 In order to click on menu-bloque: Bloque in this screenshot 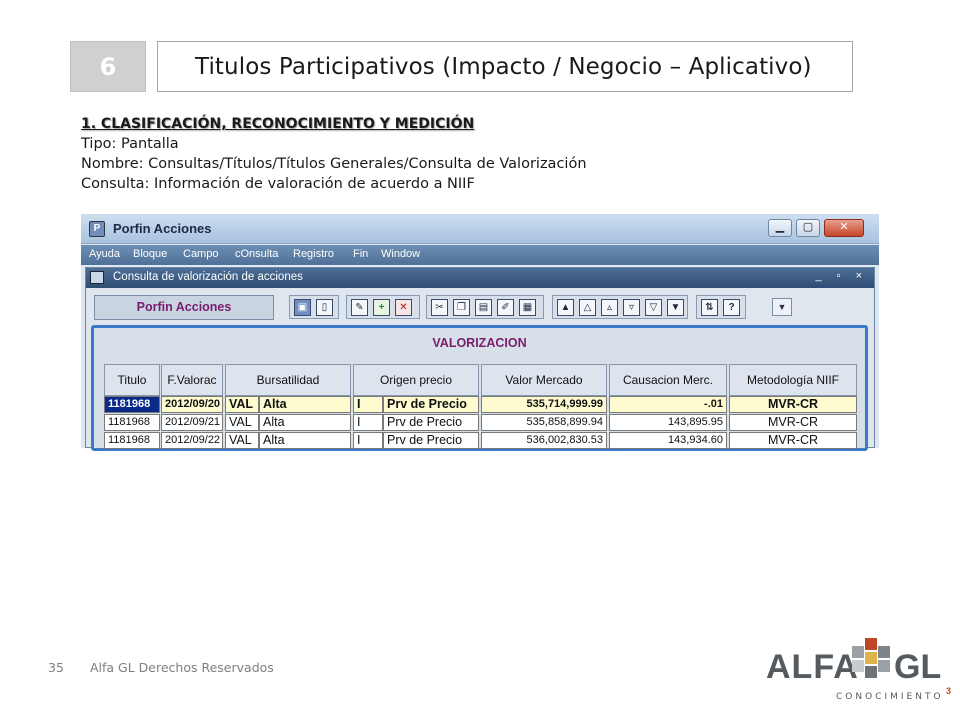, I will do `click(150, 254)`.